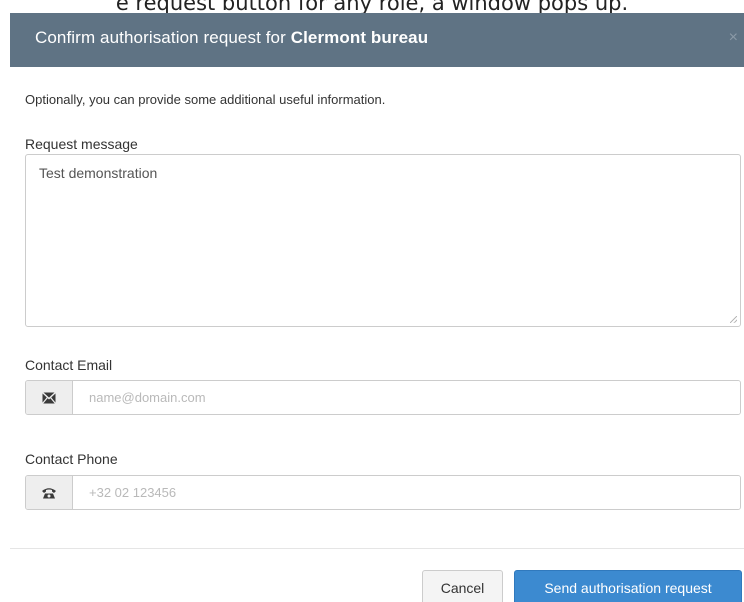 Image resolution: width=744 pixels, height=602 pixels. I want to click on send-authorisation-request-button: Send authorisation request, so click(628, 586).